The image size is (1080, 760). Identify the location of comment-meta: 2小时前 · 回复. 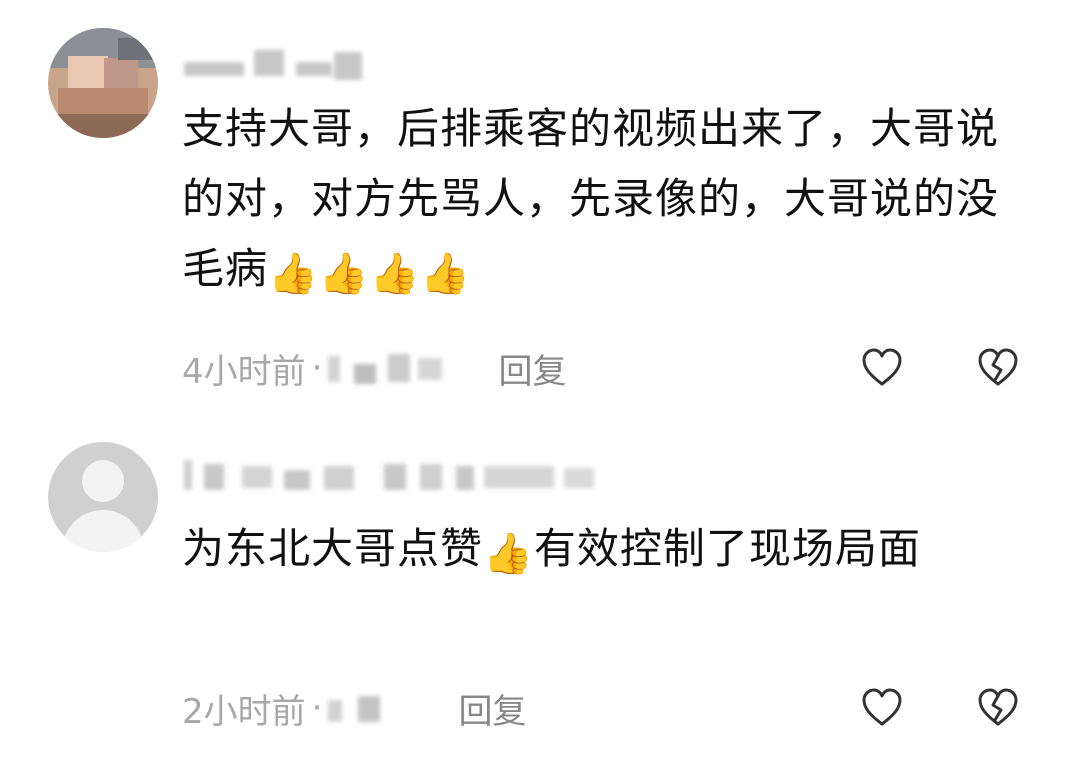
(354, 708).